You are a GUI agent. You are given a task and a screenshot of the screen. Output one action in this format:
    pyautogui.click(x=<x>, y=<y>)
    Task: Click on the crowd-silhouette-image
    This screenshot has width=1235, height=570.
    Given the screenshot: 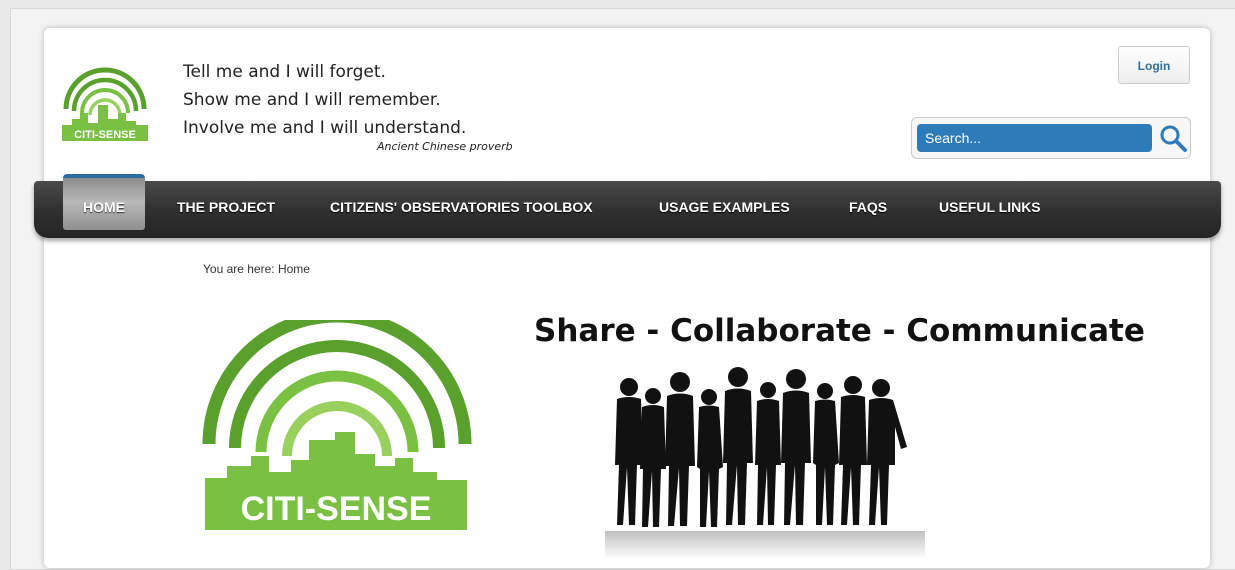 What is the action you would take?
    pyautogui.click(x=770, y=462)
    